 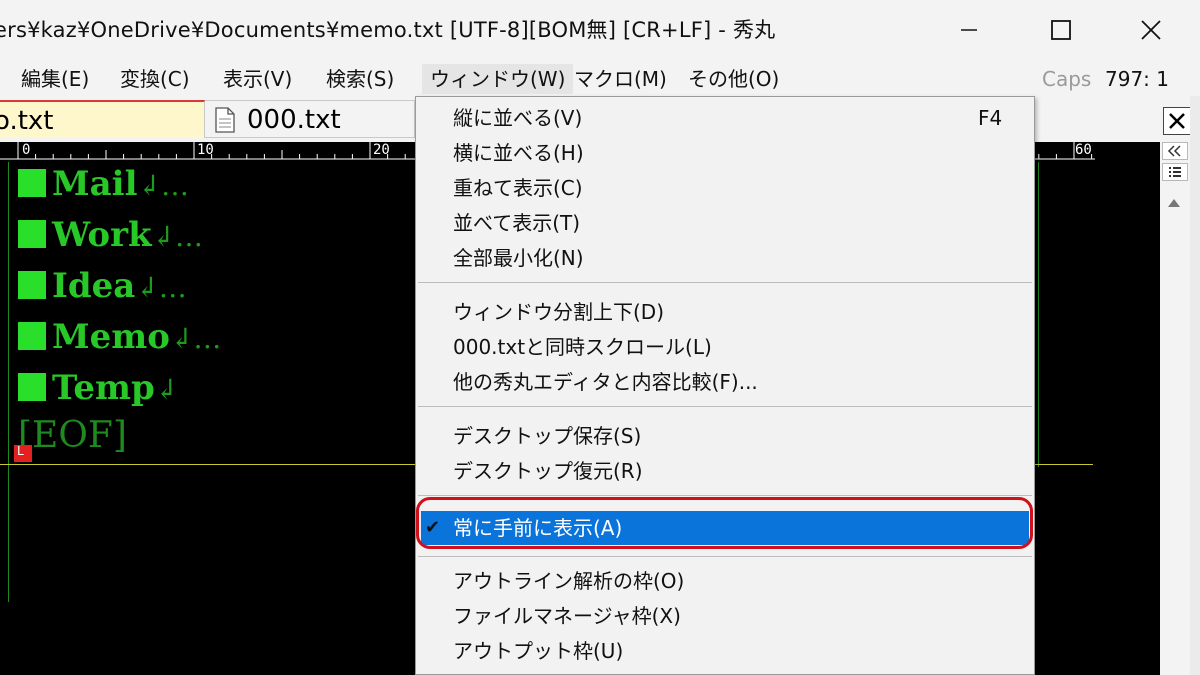 I want to click on menu-item-label: 重ねて表示(C), so click(x=518, y=188).